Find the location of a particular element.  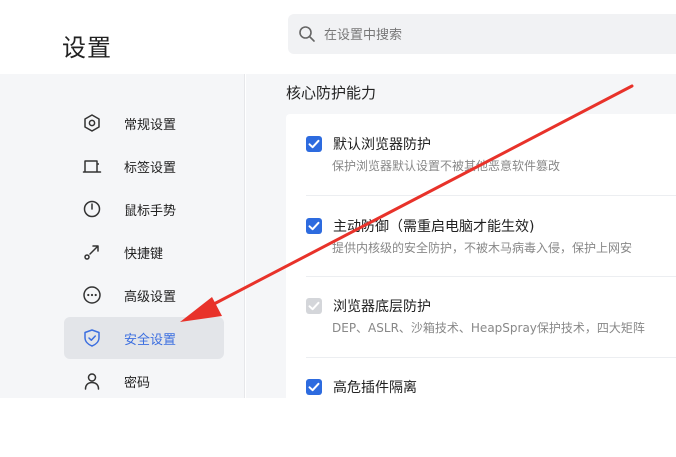

checkbox-disabled is located at coordinates (314, 306).